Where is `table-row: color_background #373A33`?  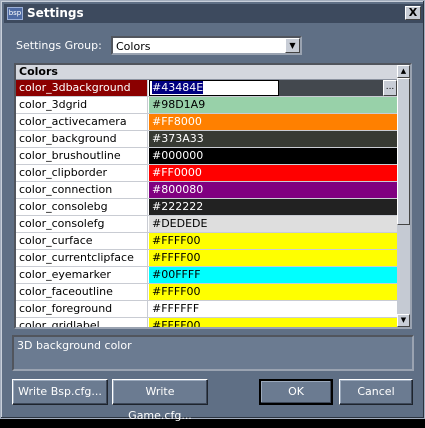
table-row: color_background #373A33 is located at coordinates (206, 139).